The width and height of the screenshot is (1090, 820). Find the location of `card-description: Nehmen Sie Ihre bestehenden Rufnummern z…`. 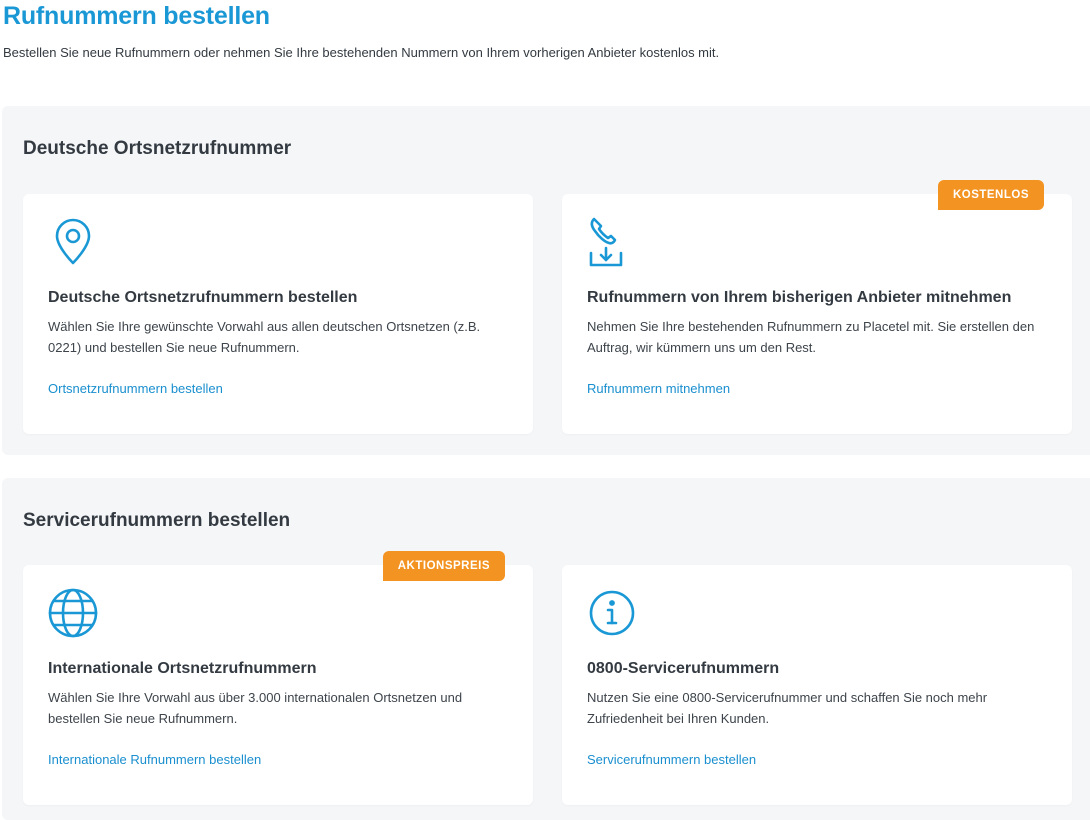

card-description: Nehmen Sie Ihre bestehenden Rufnummern z… is located at coordinates (811, 337).